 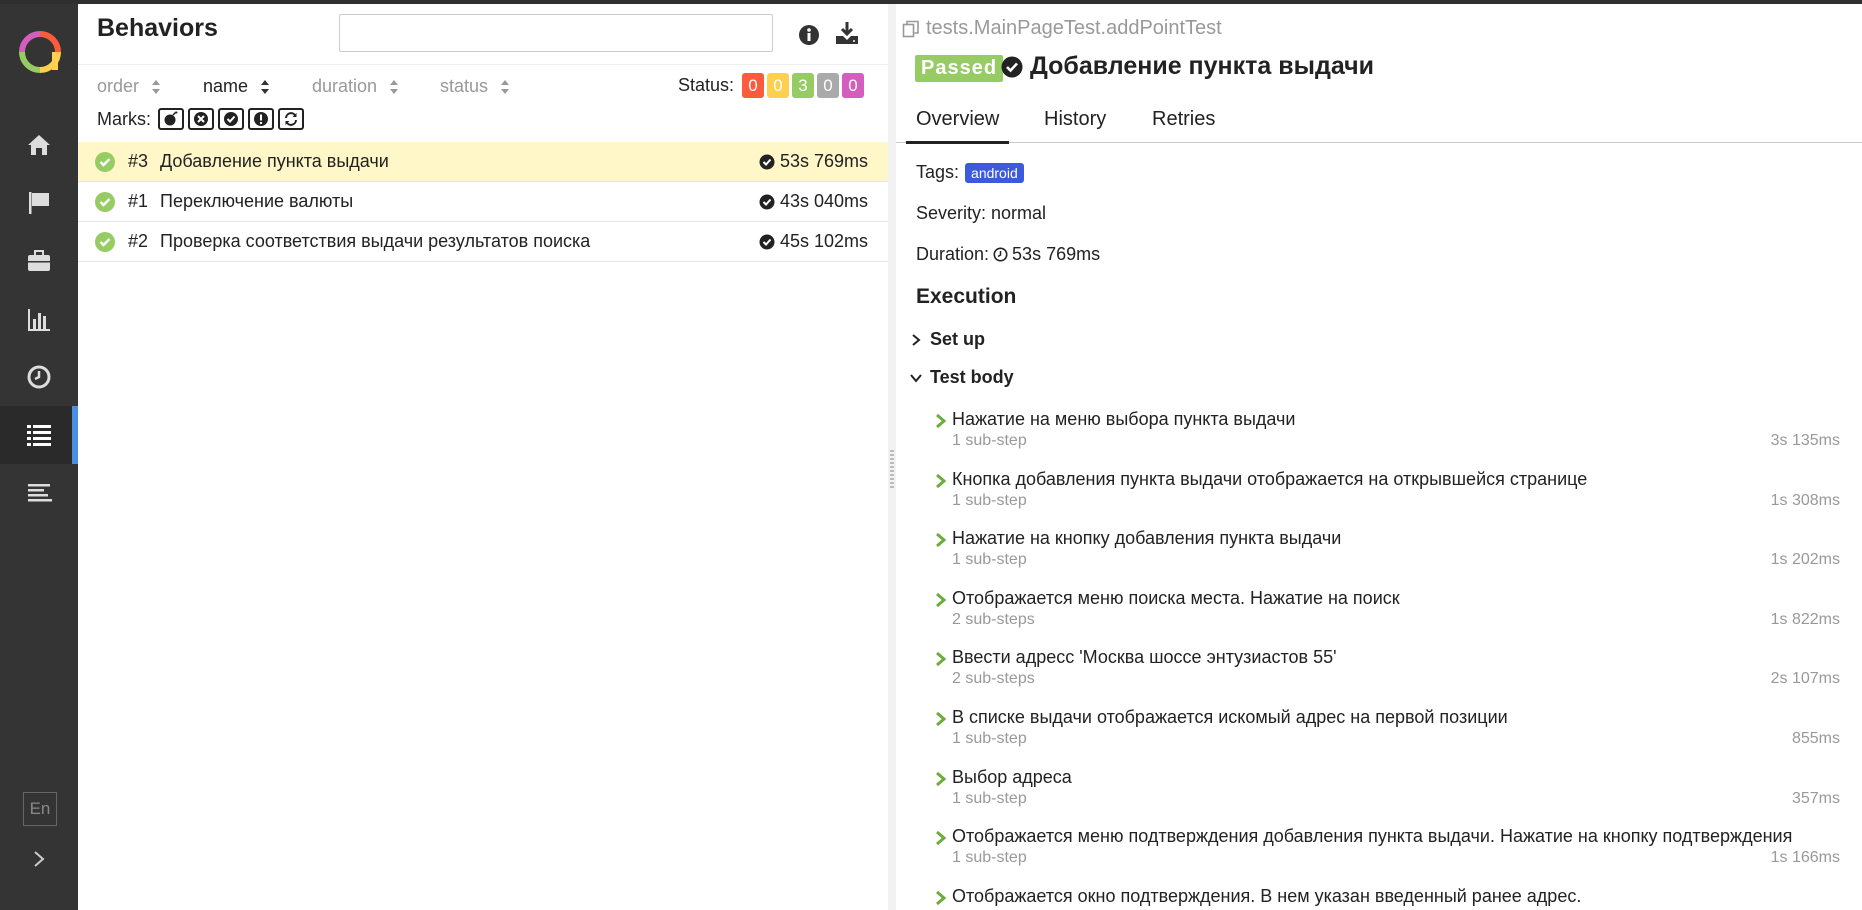 I want to click on test-title: Добавление пункта выдачи, so click(x=1187, y=66).